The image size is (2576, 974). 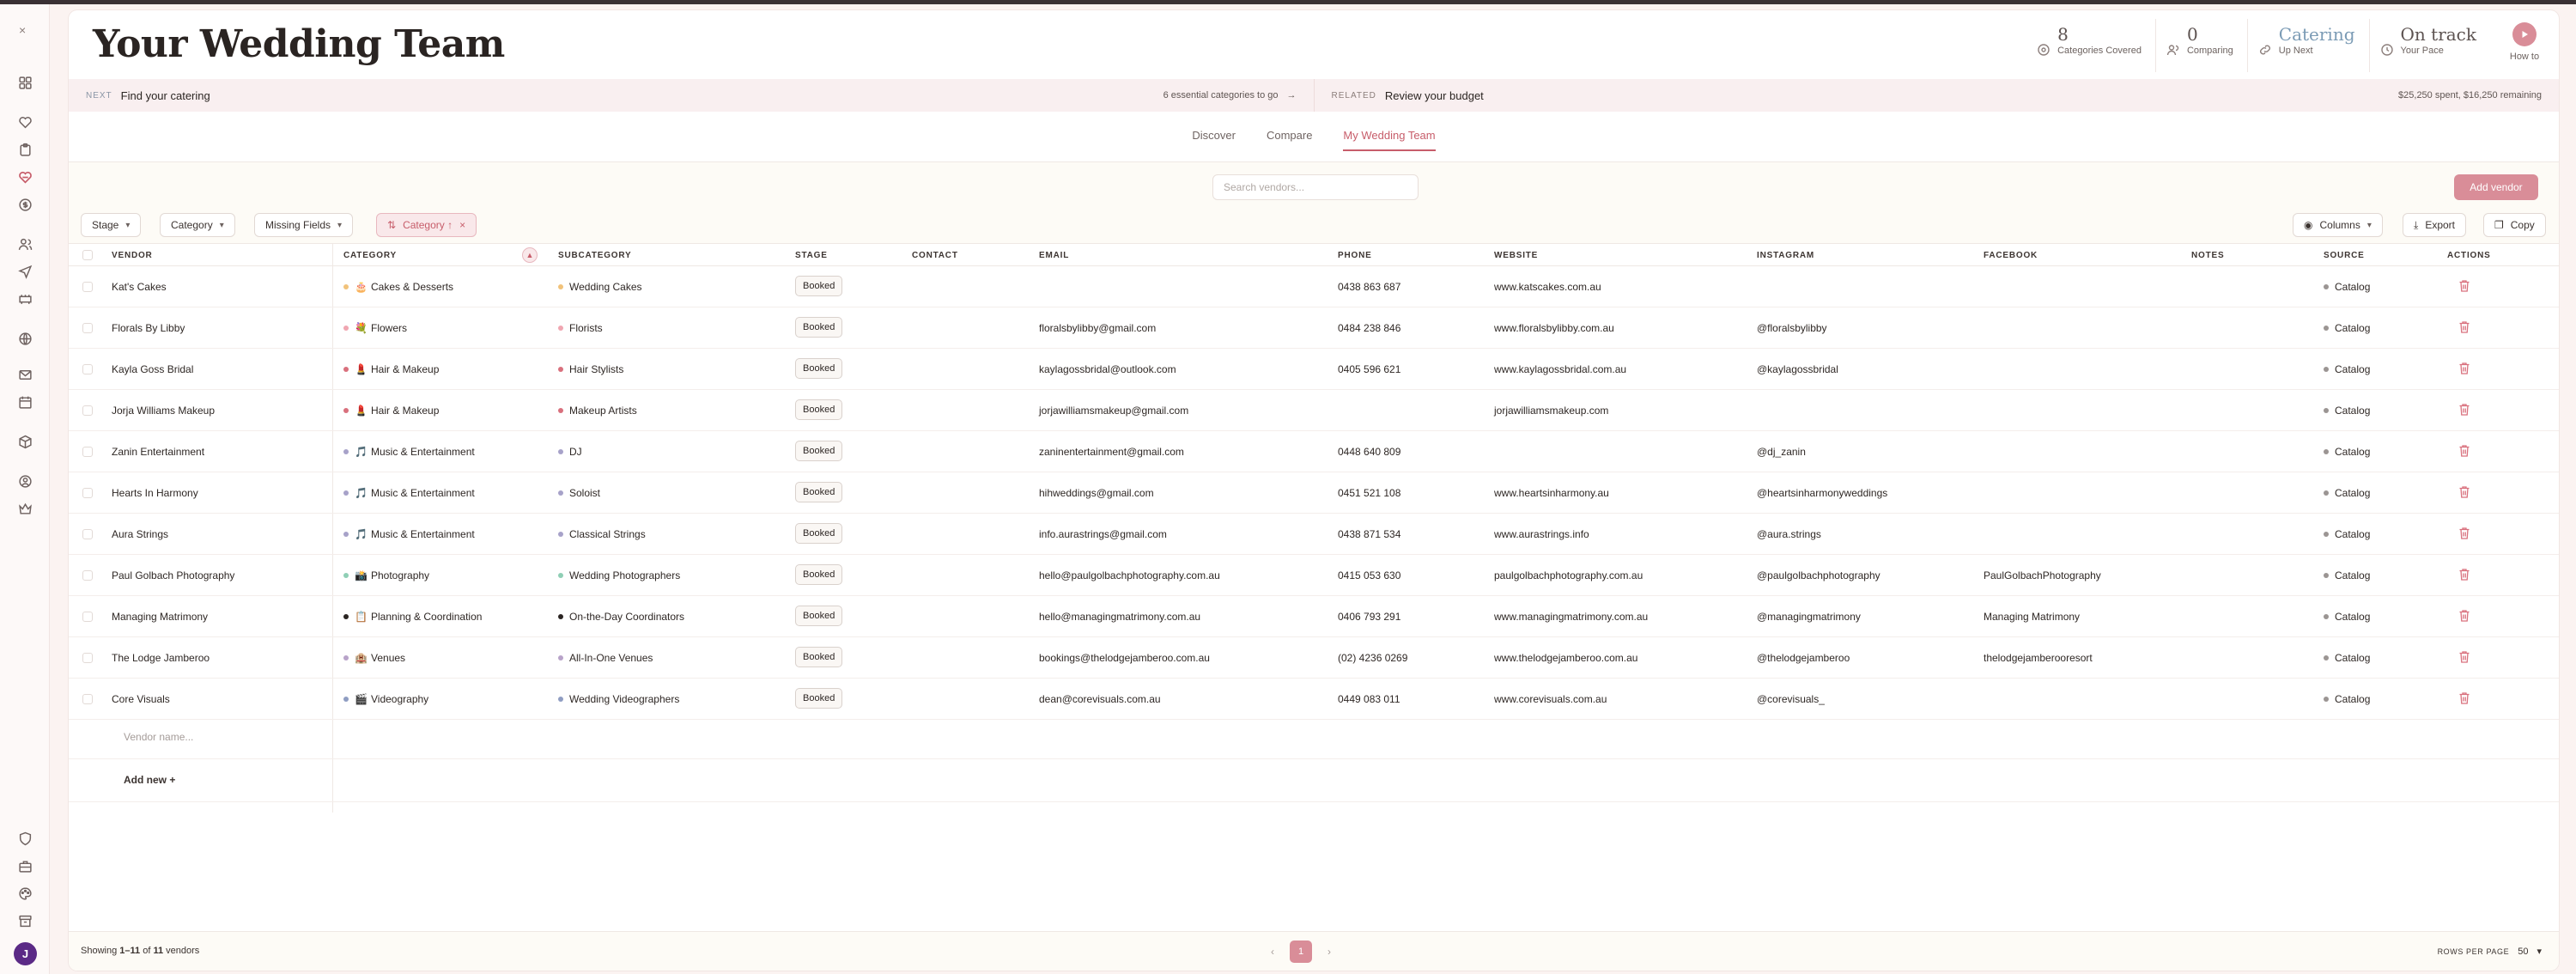 What do you see at coordinates (1565, 658) in the screenshot?
I see `website-cell: www.thelodgejamberoo.com.au` at bounding box center [1565, 658].